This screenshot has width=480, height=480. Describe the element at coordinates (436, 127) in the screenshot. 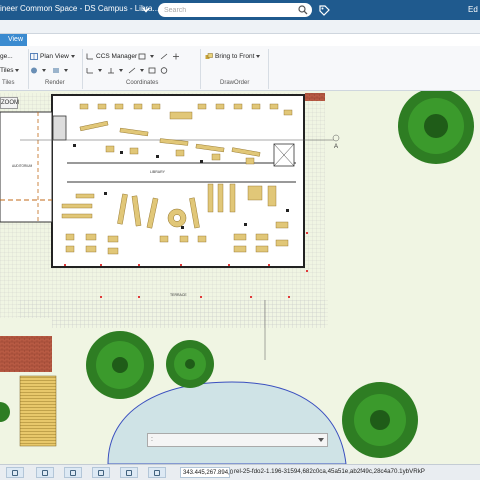

I see `tree-northeast` at that location.